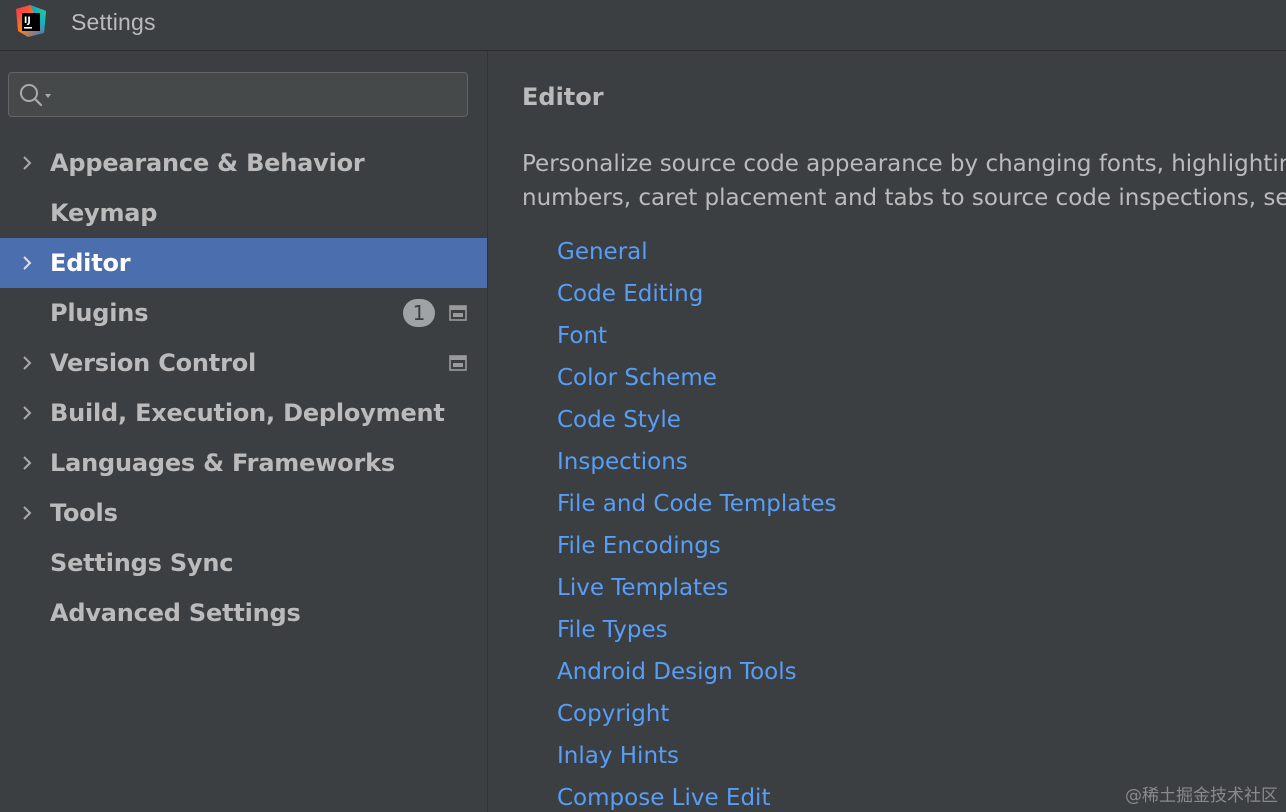 The image size is (1286, 812). I want to click on sidebar-item-label: Advanced Settings, so click(175, 613).